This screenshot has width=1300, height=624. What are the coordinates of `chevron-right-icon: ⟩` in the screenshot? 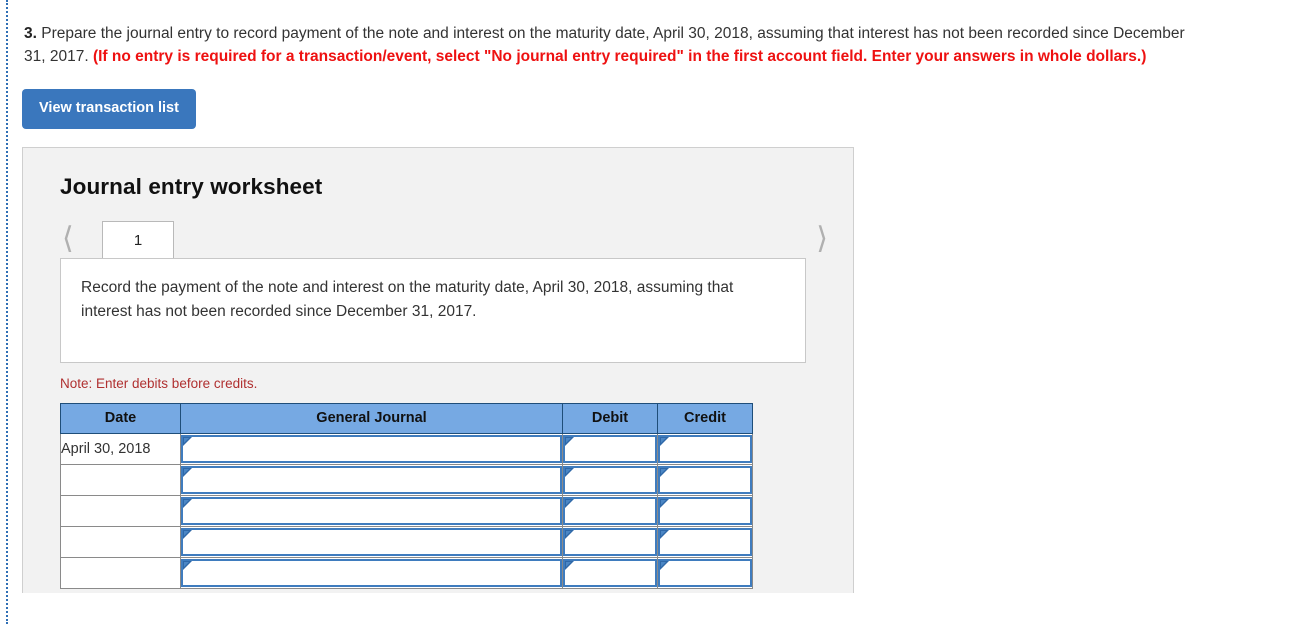 It's located at (822, 238).